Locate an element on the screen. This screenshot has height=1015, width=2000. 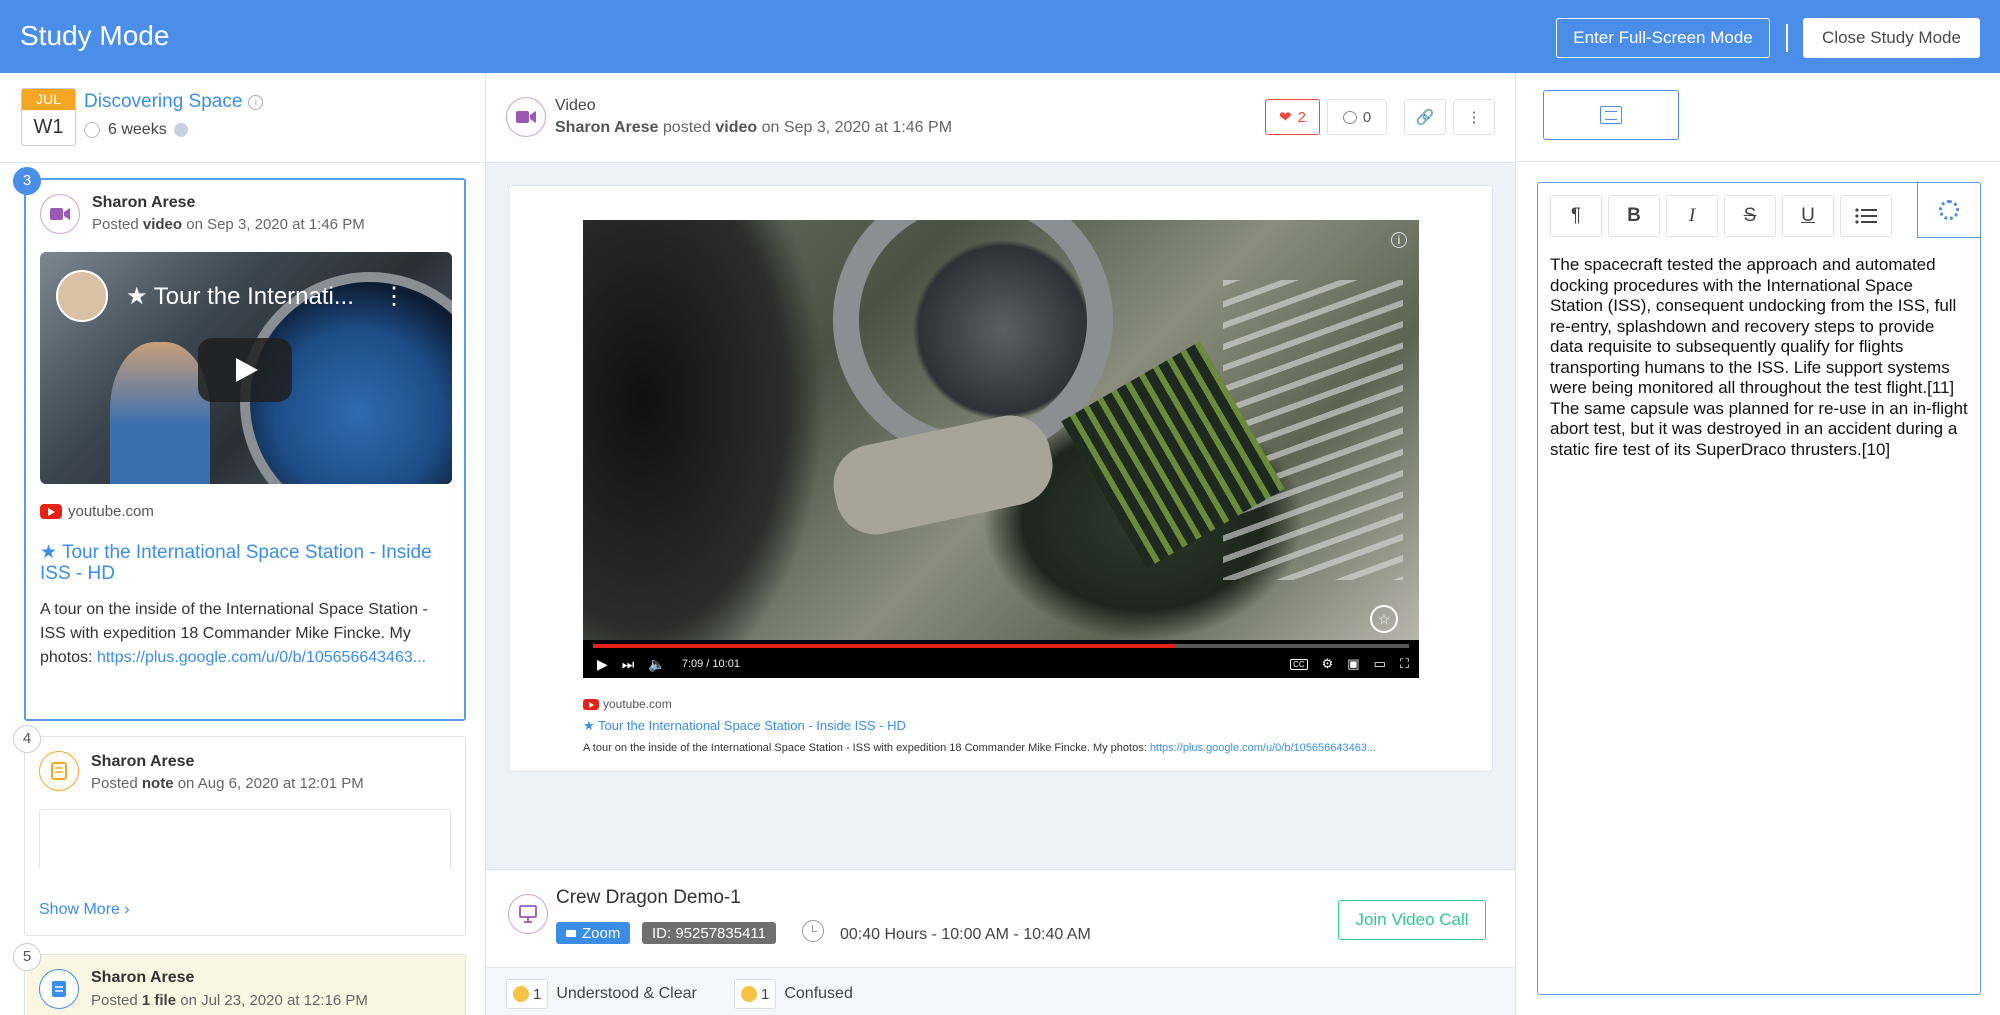
duration-label: 6 weeks is located at coordinates (137, 129).